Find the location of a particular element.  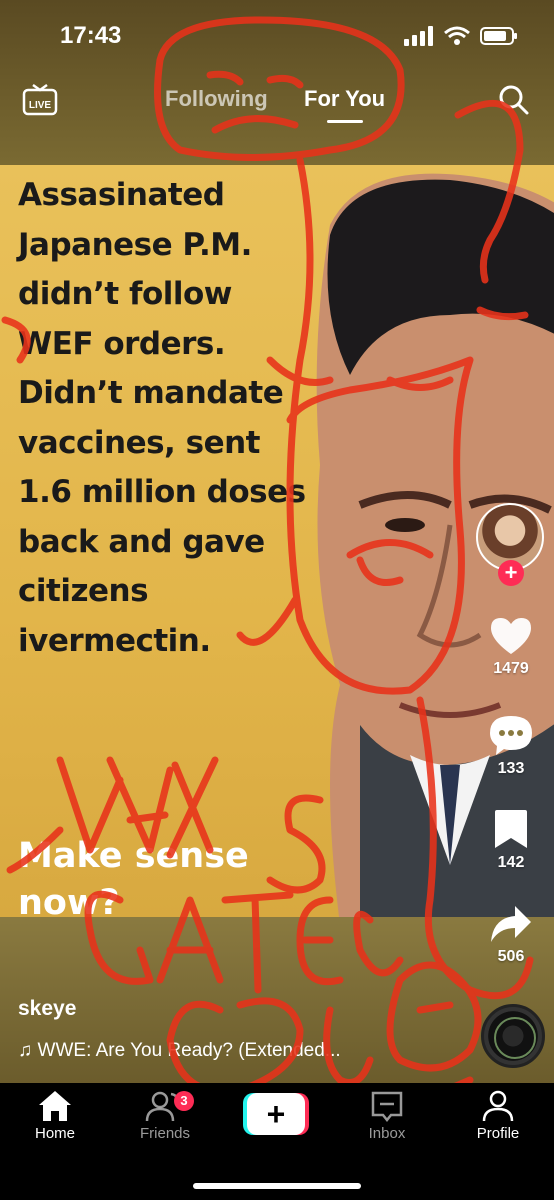

poster-text-line: WEF orders. is located at coordinates (122, 343).